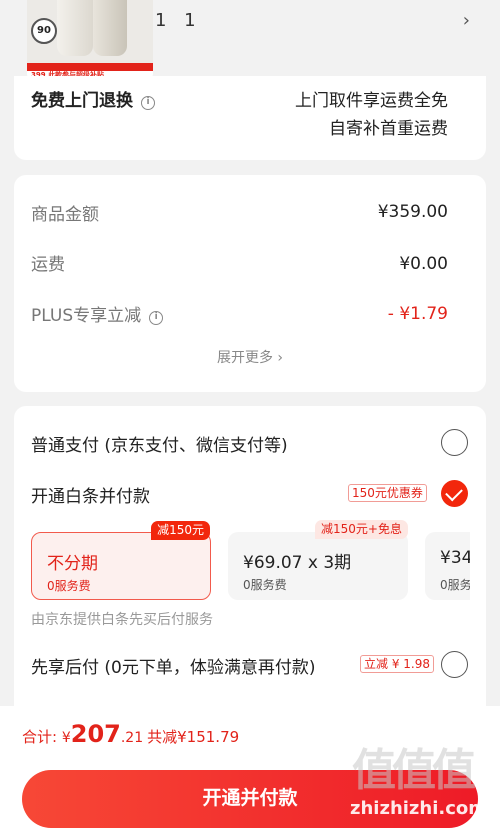  I want to click on order-total: 合计: ¥207.21 共减¥151.79, so click(130, 734).